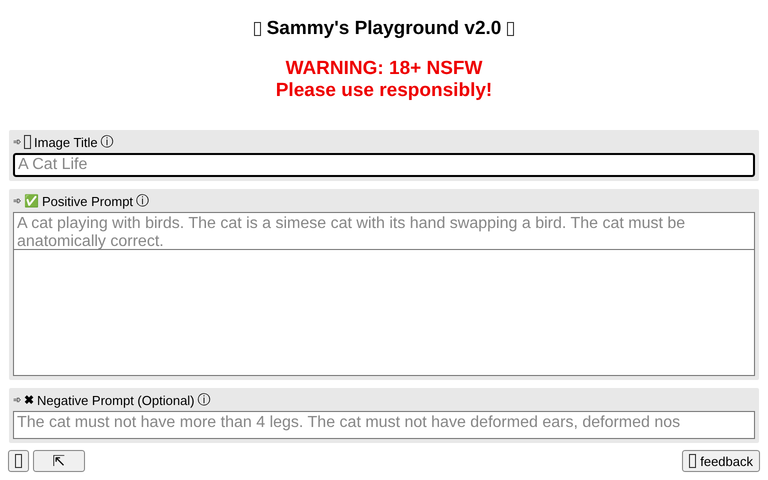 Image resolution: width=768 pixels, height=480 pixels. I want to click on page-title: Sammy's Playground v2.0, so click(384, 29).